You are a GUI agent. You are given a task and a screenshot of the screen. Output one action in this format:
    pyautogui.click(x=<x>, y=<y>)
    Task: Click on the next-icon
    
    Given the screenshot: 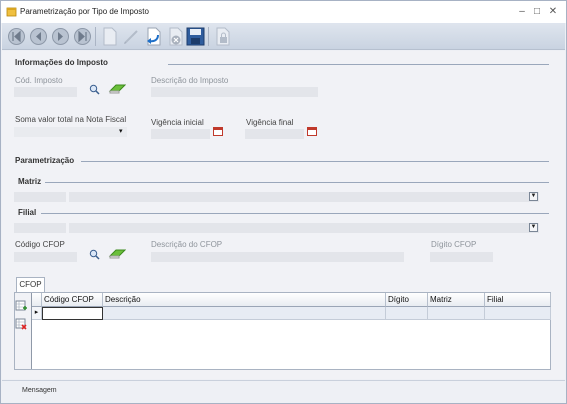 What is the action you would take?
    pyautogui.click(x=60, y=36)
    